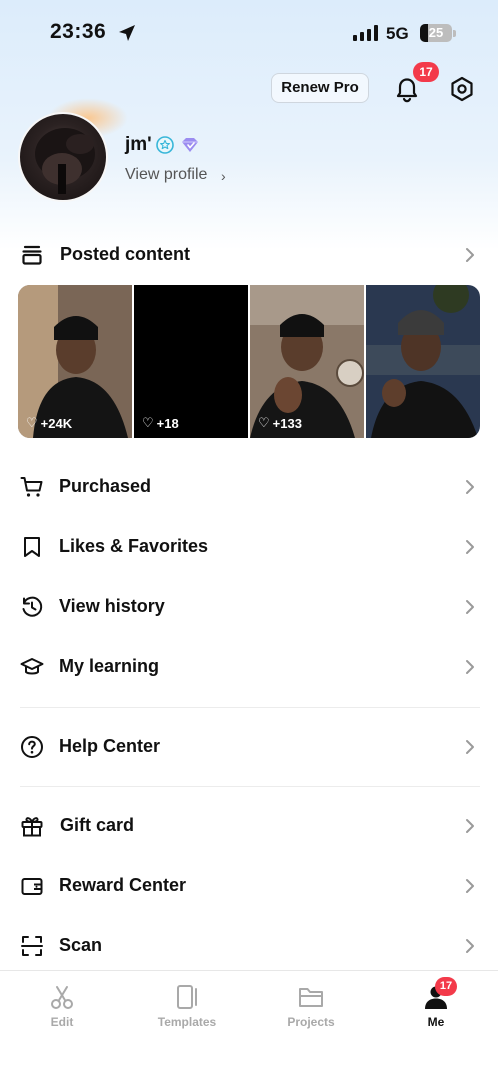 The height and width of the screenshot is (1079, 498). Describe the element at coordinates (97, 825) in the screenshot. I see `menu-item-label: Gift card` at that location.